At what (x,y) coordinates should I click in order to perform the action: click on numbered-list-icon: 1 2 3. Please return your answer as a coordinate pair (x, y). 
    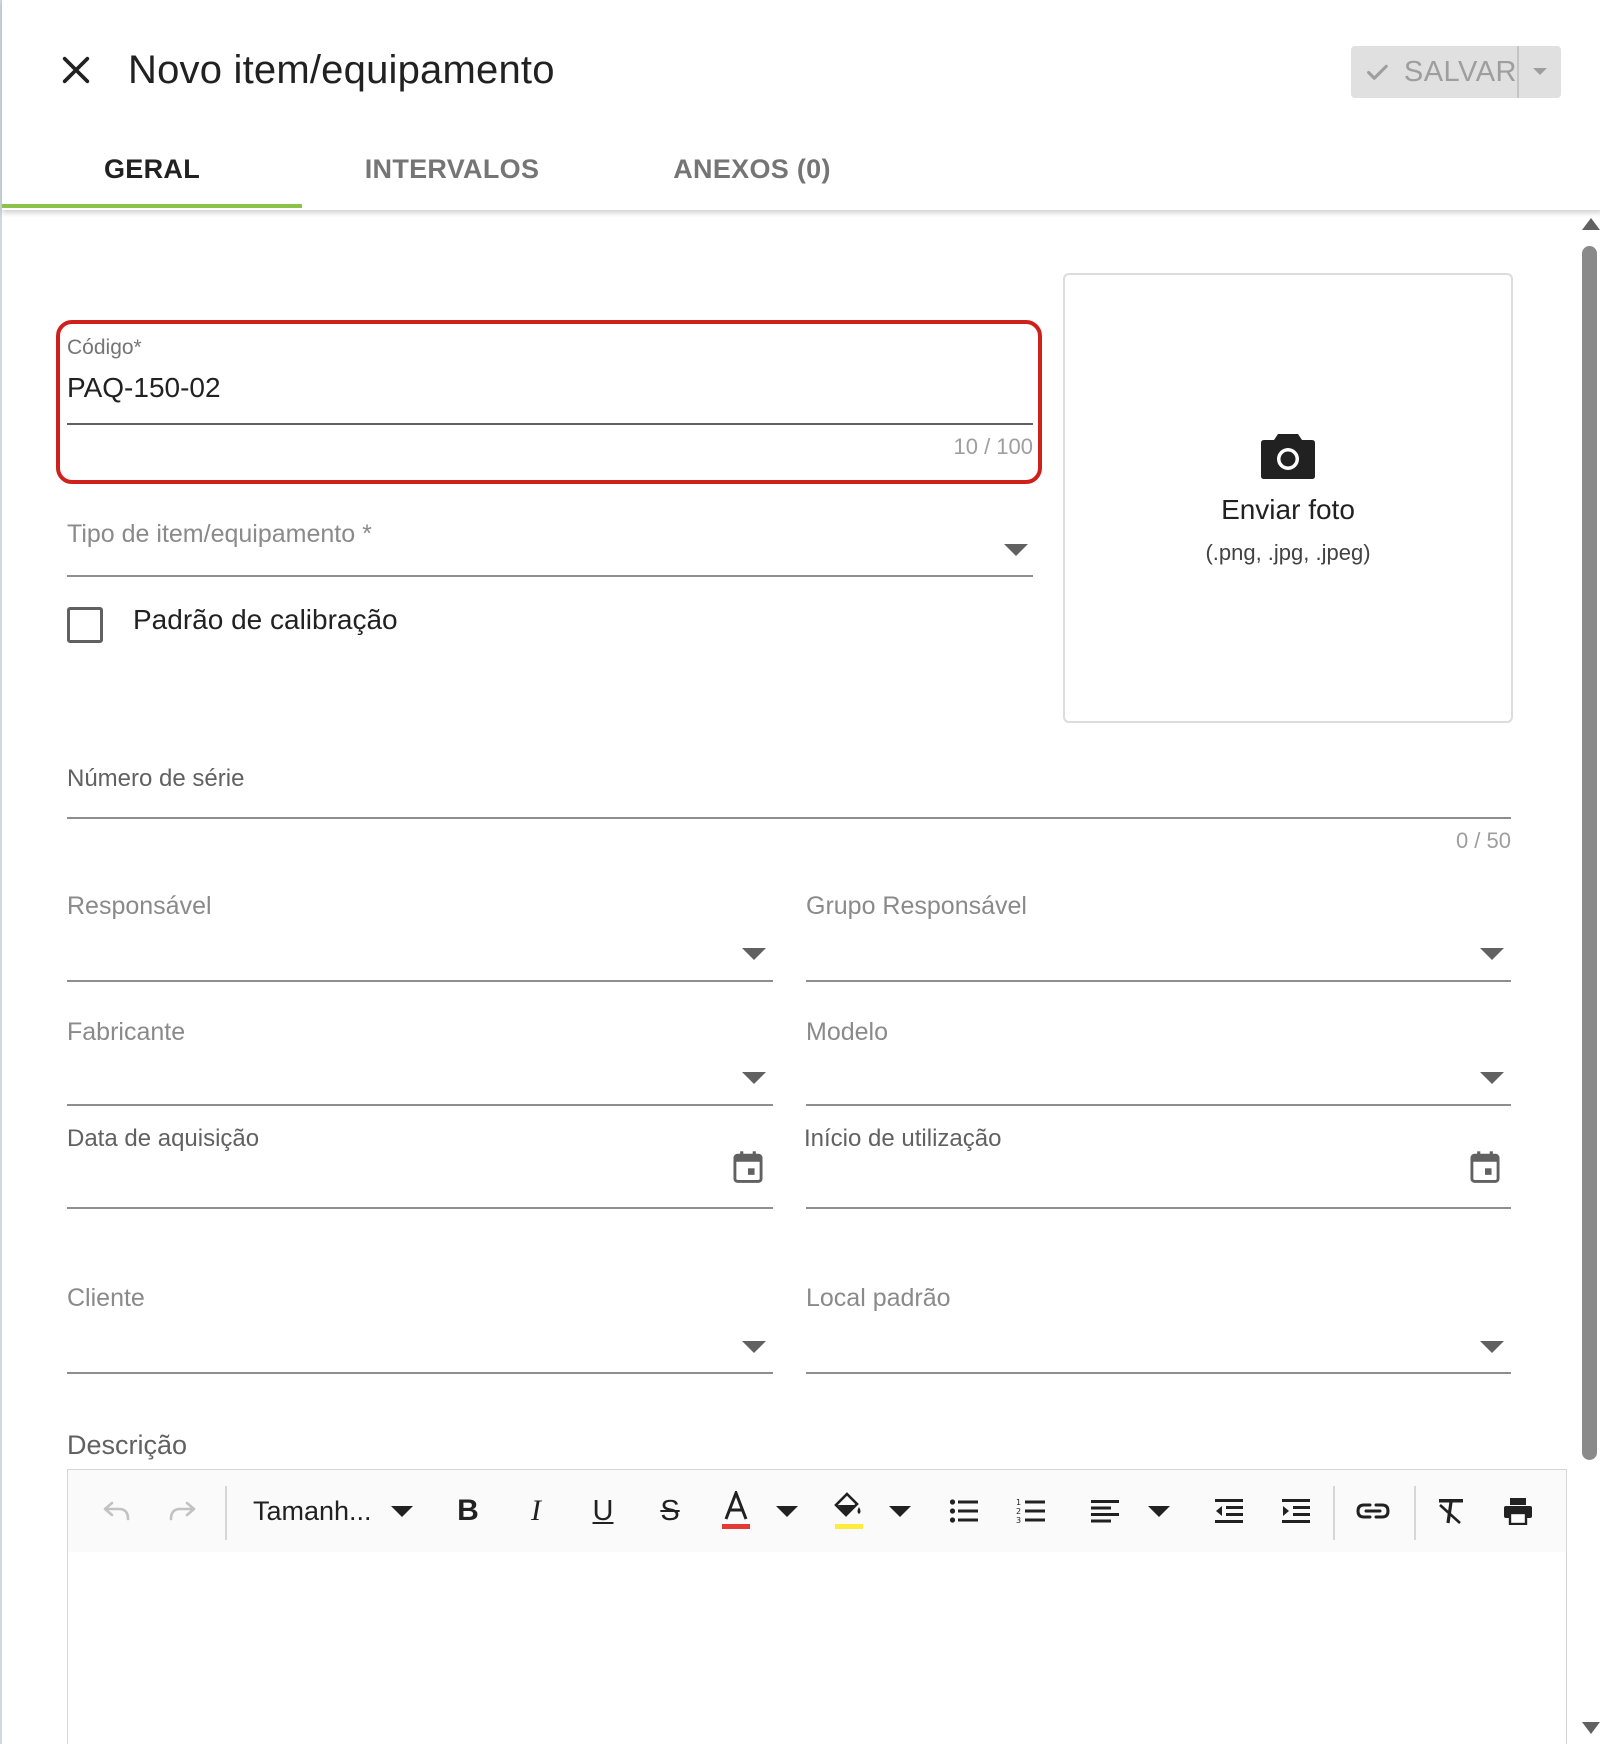
    Looking at the image, I should click on (1030, 1511).